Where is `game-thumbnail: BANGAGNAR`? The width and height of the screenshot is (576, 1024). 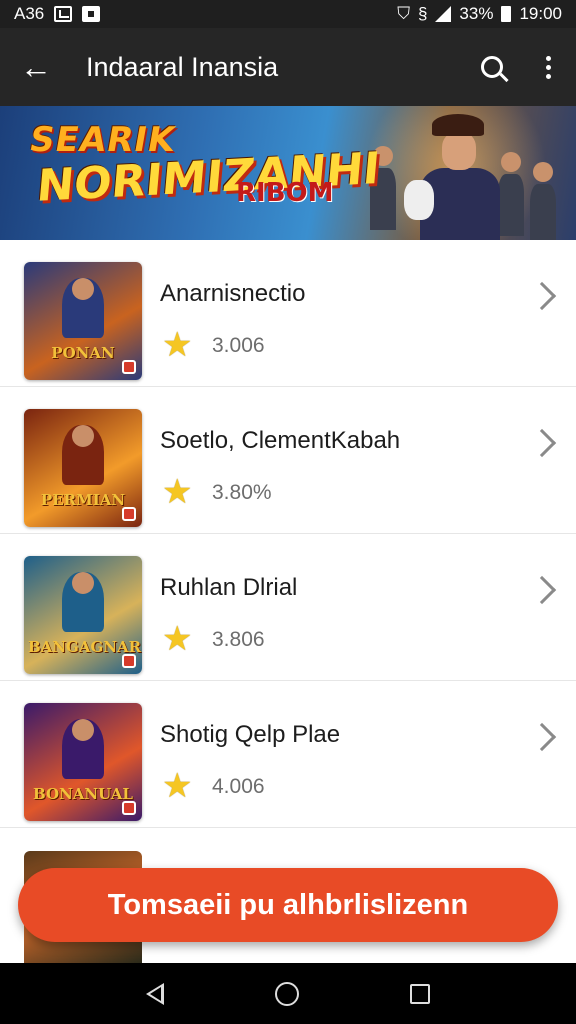
game-thumbnail: BANGAGNAR is located at coordinates (83, 615).